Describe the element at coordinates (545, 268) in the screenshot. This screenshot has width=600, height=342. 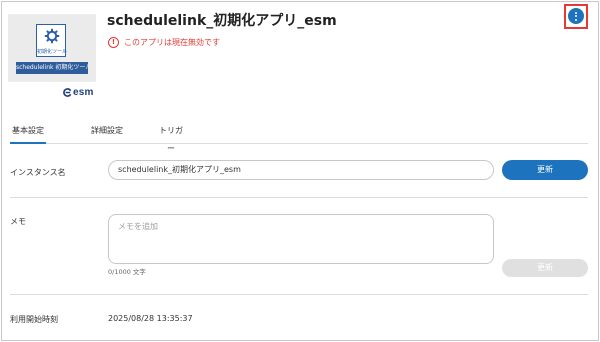
I see `memo-update-button: 更新` at that location.